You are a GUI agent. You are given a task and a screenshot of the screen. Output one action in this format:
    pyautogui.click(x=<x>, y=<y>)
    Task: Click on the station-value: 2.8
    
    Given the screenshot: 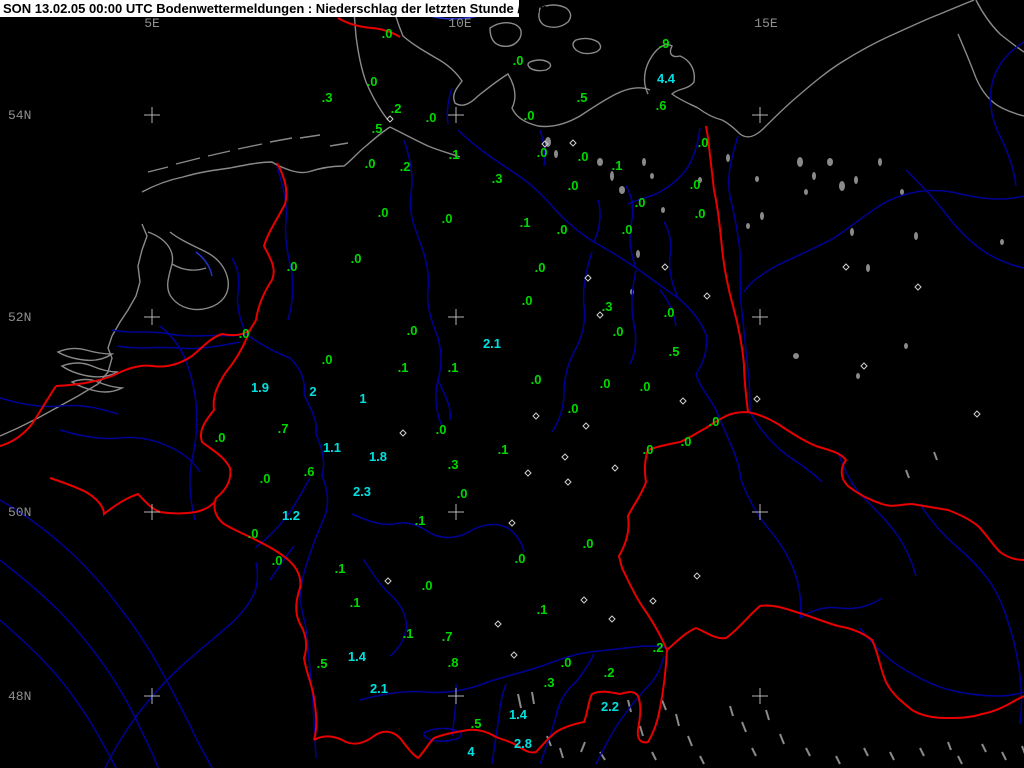 What is the action you would take?
    pyautogui.click(x=523, y=743)
    